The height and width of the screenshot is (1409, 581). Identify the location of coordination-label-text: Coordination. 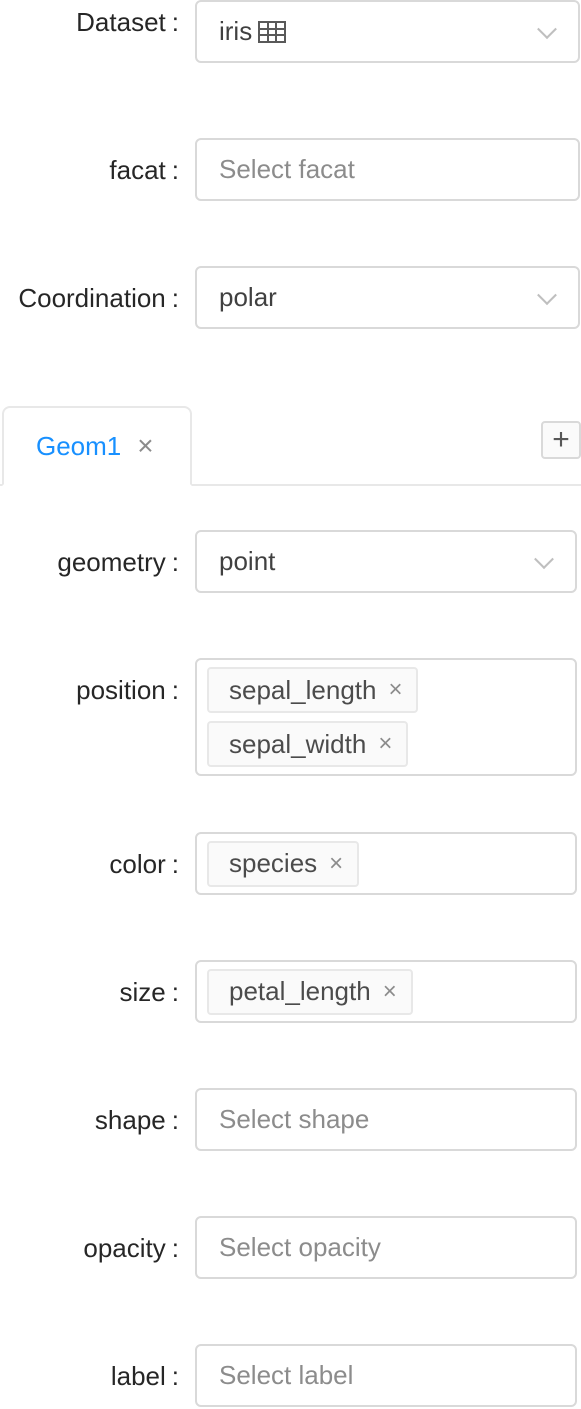
(92, 297).